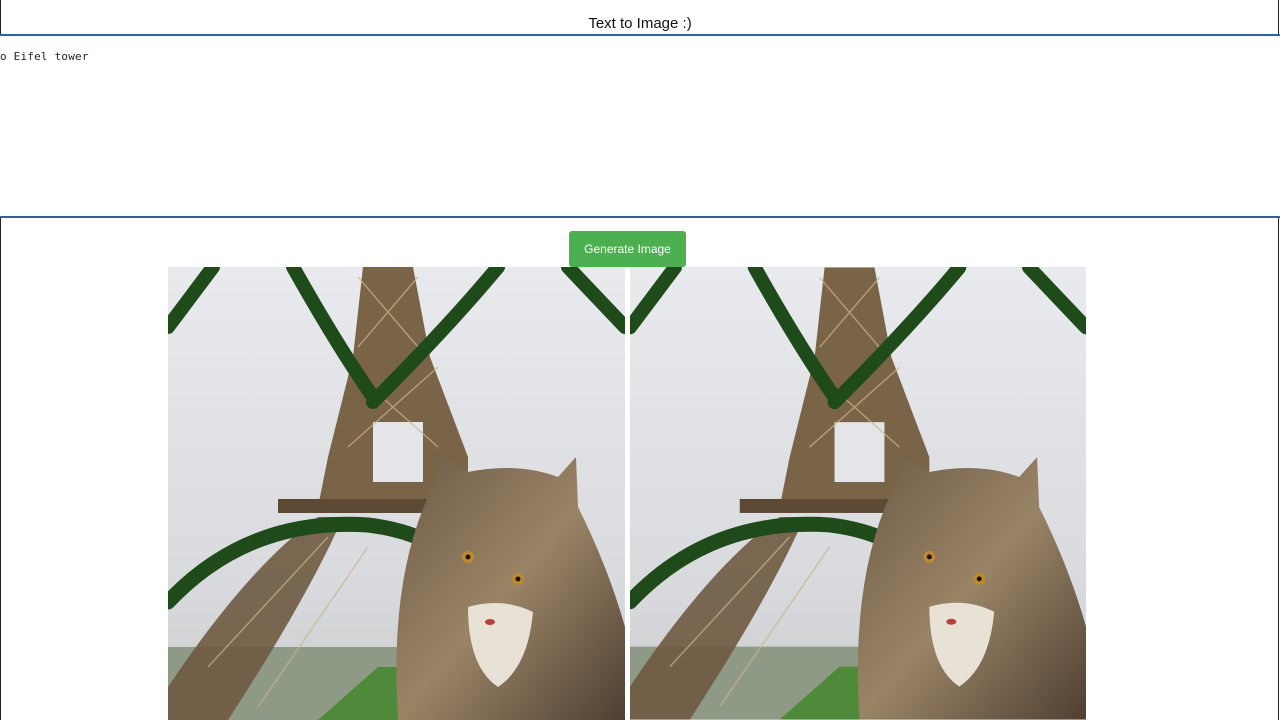 The width and height of the screenshot is (1280, 720). I want to click on prompt-text-value: o Eifel tower, so click(44, 56).